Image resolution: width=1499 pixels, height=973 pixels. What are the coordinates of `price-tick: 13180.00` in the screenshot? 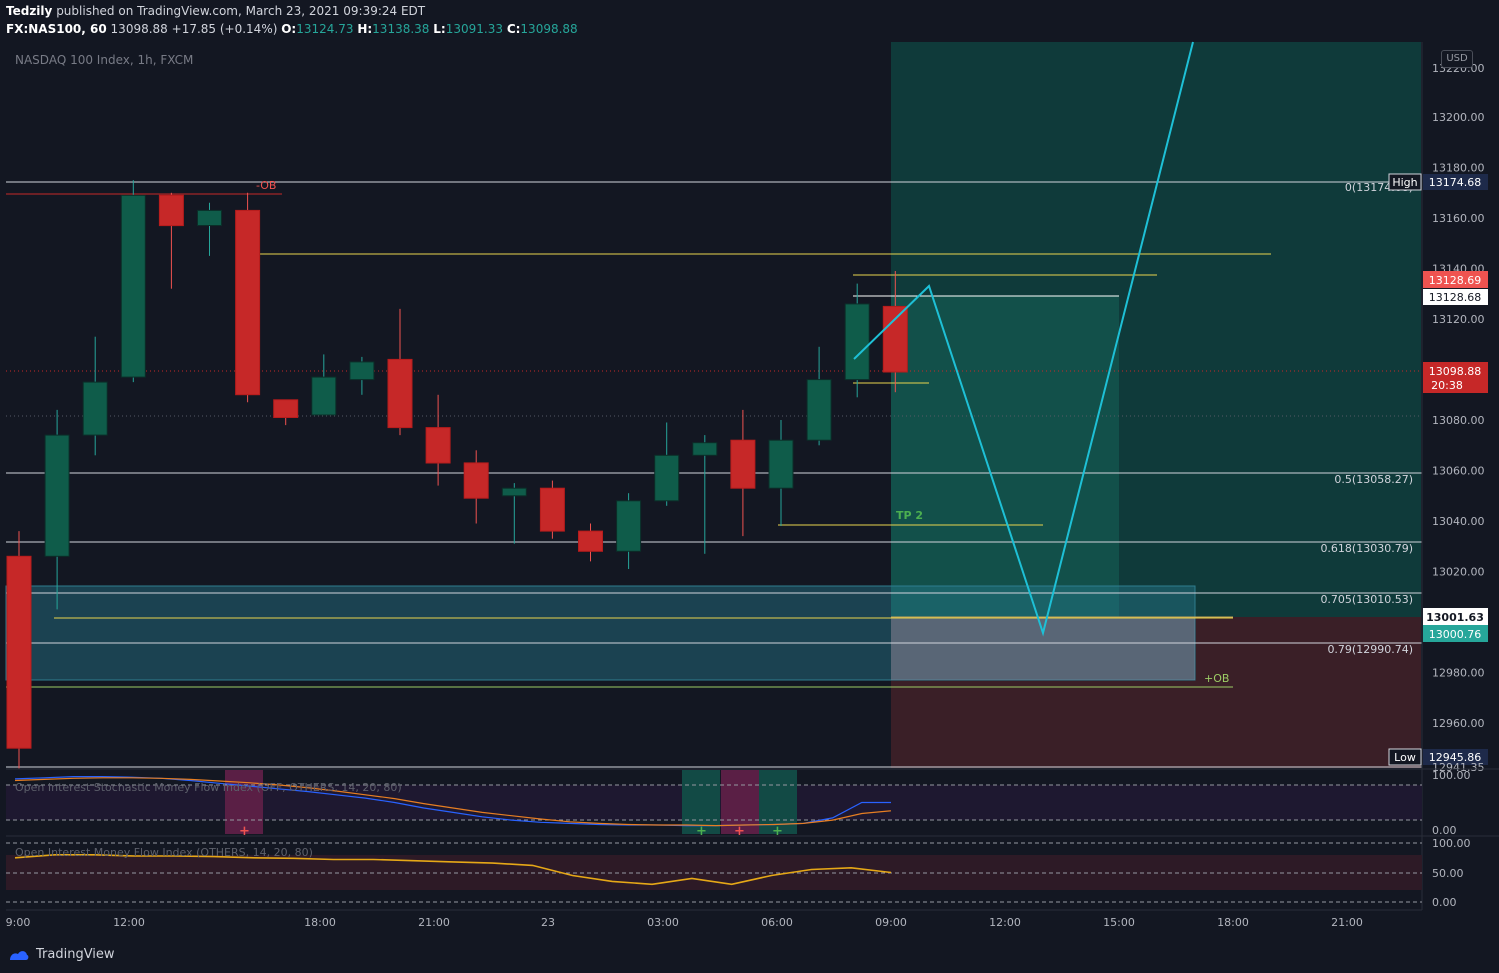 It's located at (1458, 168).